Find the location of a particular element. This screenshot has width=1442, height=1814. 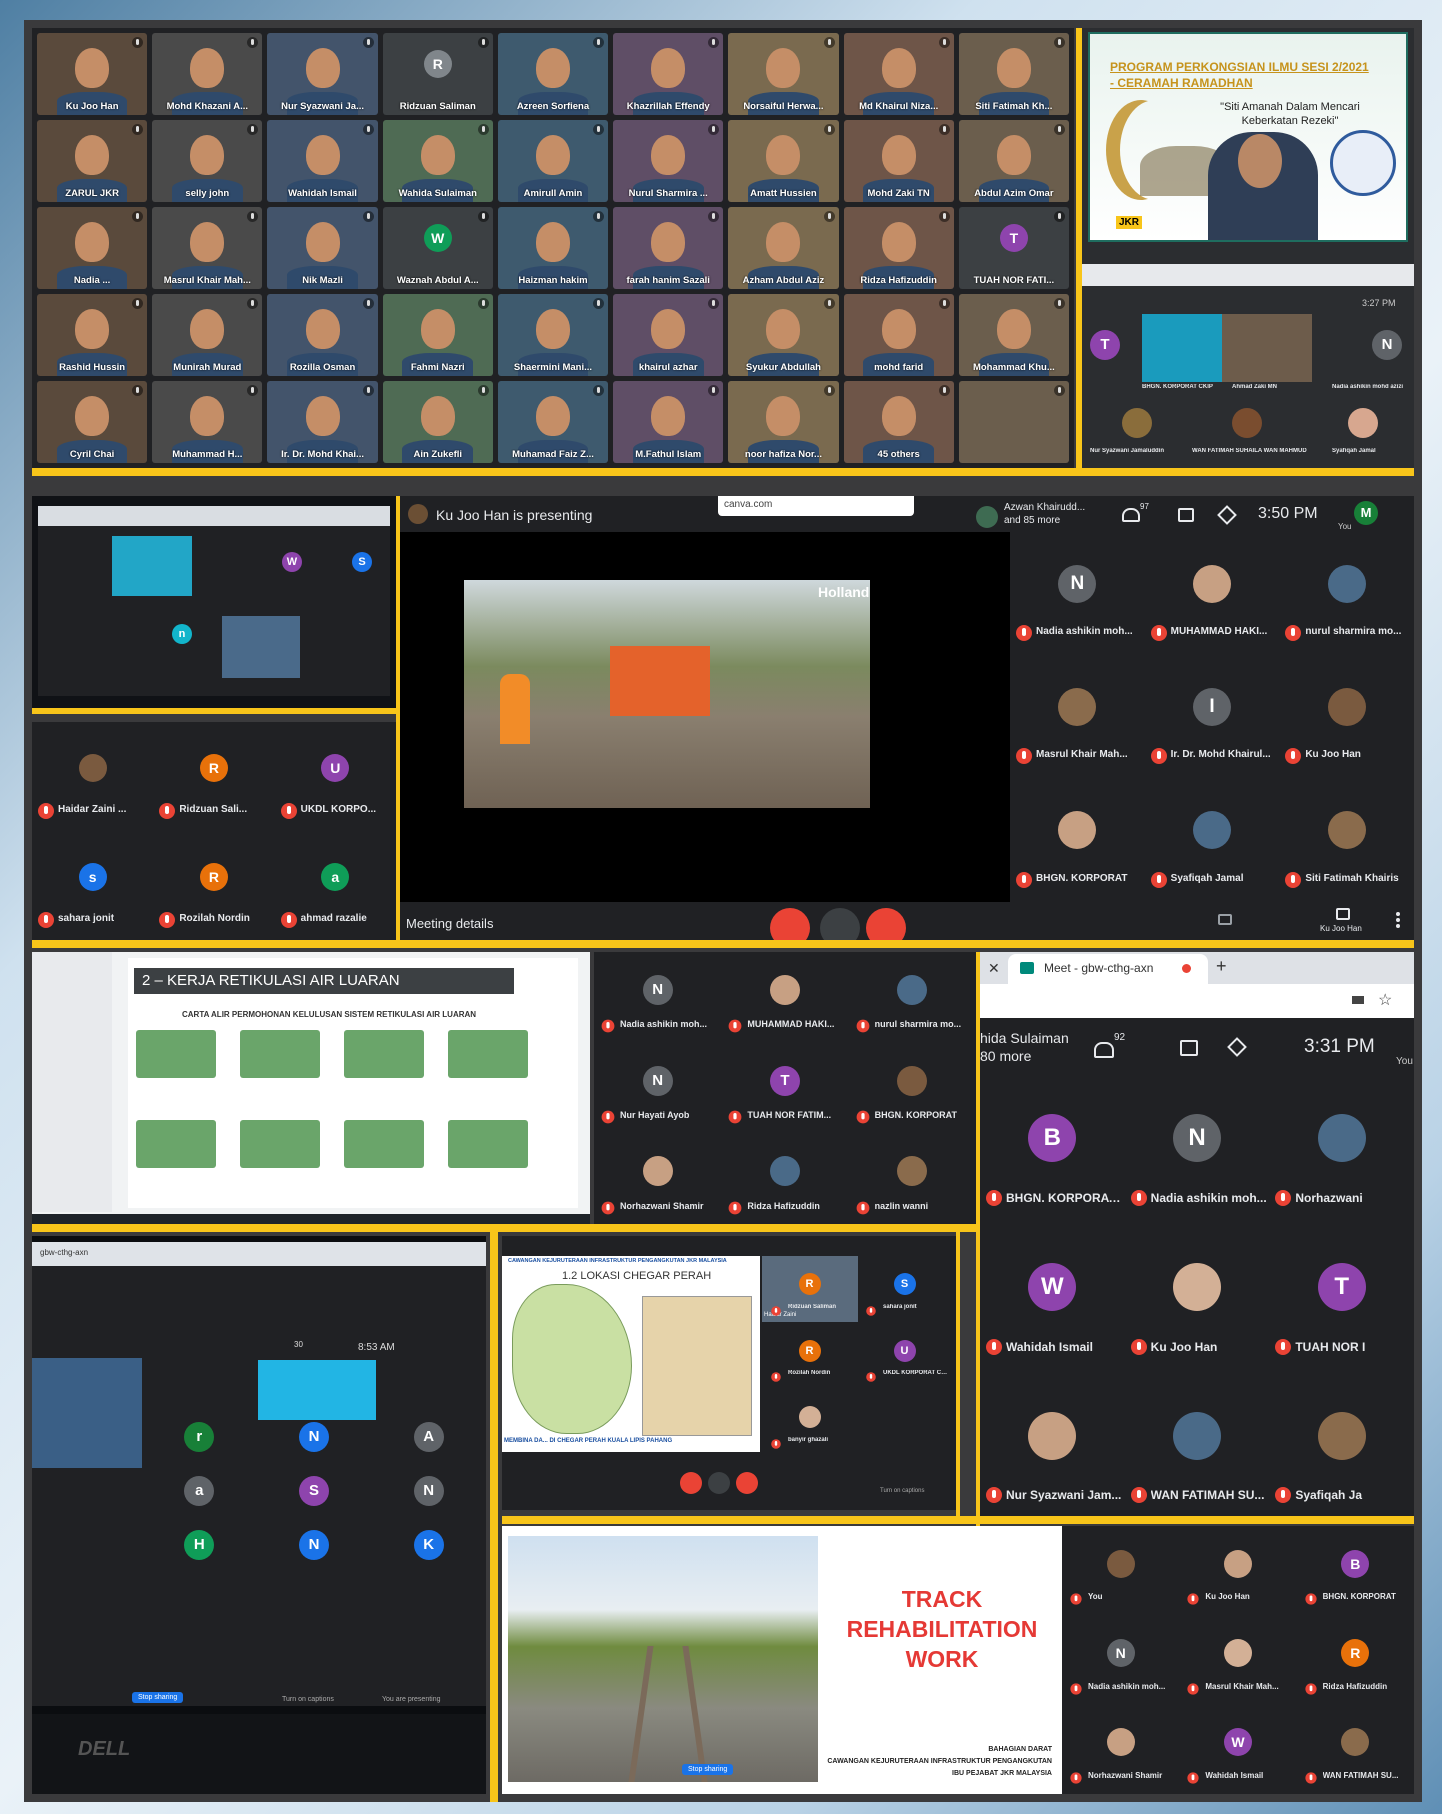

participant-tile: Fahmi Nazri is located at coordinates (437, 335).